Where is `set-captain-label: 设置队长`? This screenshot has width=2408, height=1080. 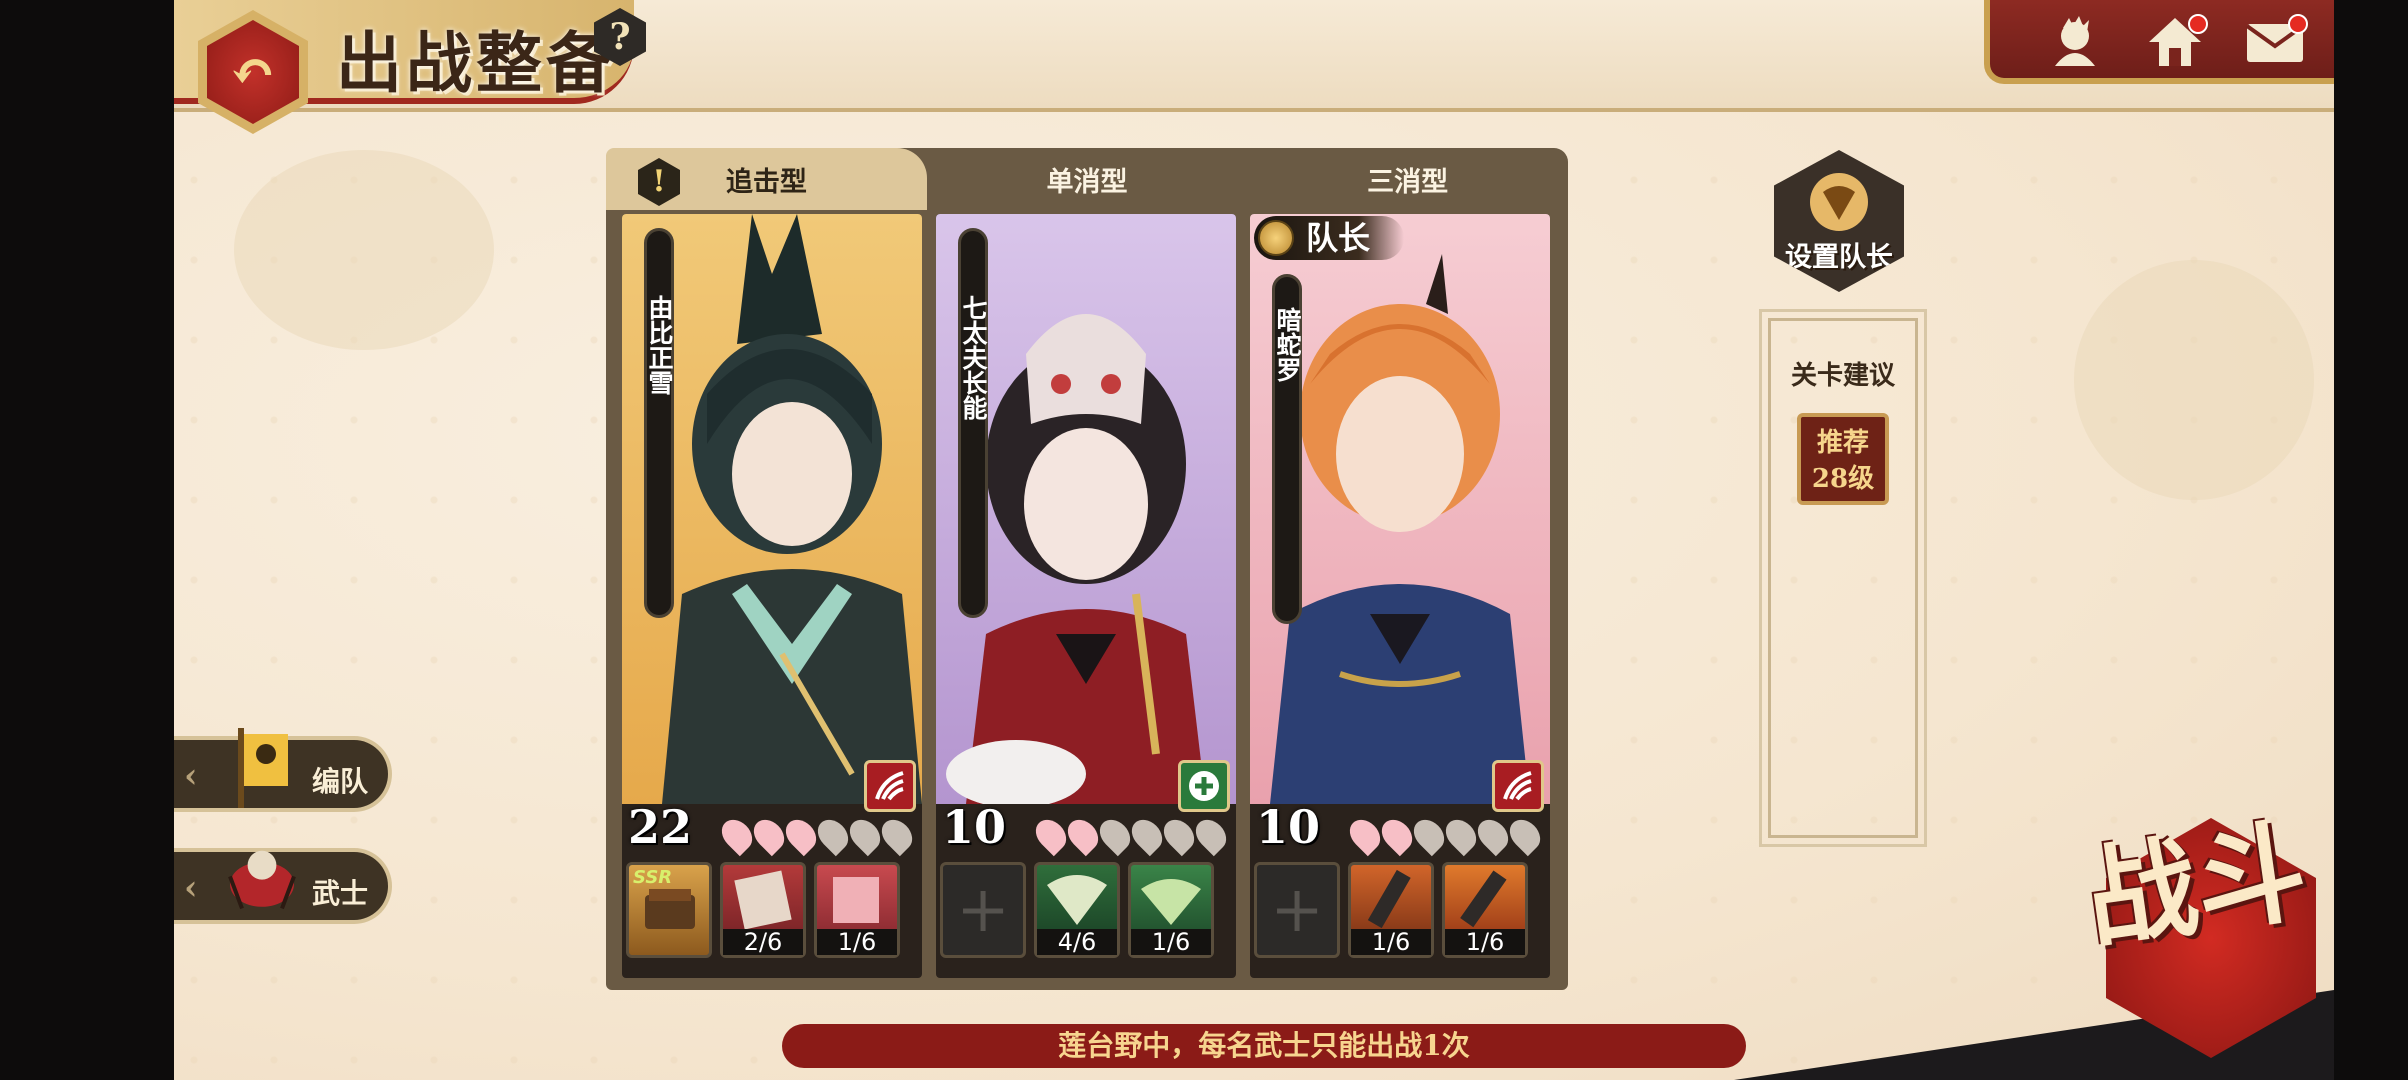
set-captain-label: 设置队长 is located at coordinates (1839, 257).